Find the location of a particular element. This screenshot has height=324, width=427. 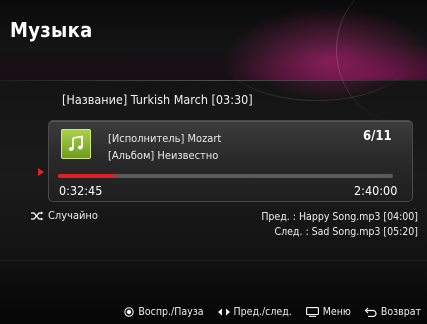

album-label: [Альбом] Неизвестно is located at coordinates (163, 155).